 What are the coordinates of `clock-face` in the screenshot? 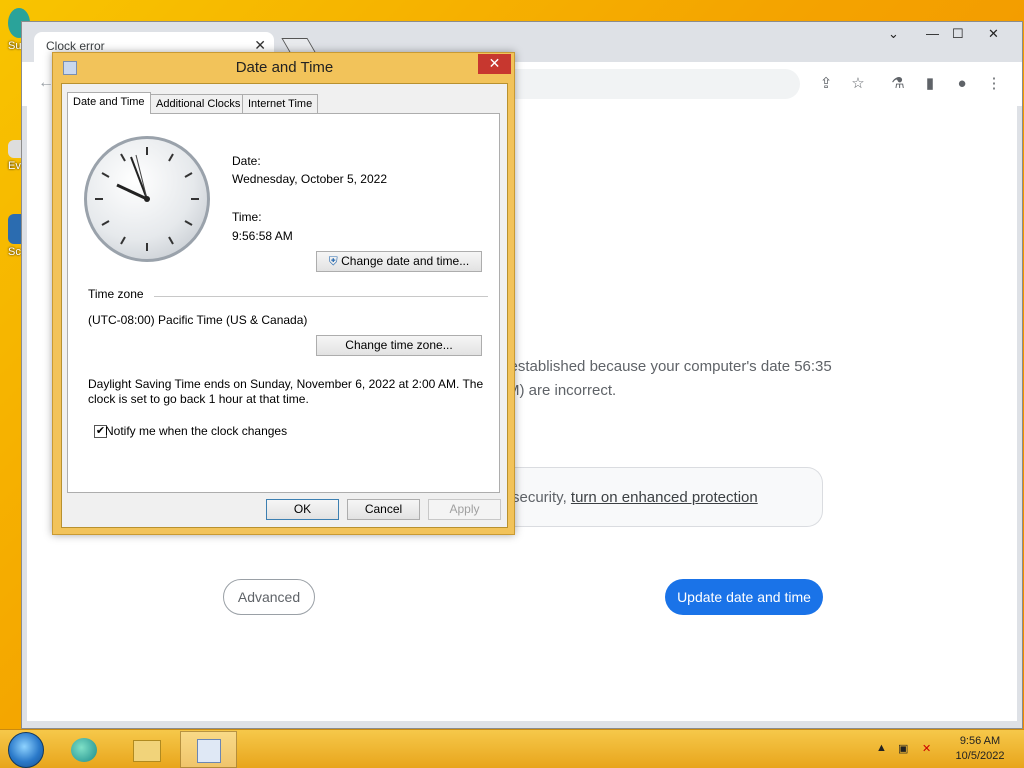 It's located at (147, 199).